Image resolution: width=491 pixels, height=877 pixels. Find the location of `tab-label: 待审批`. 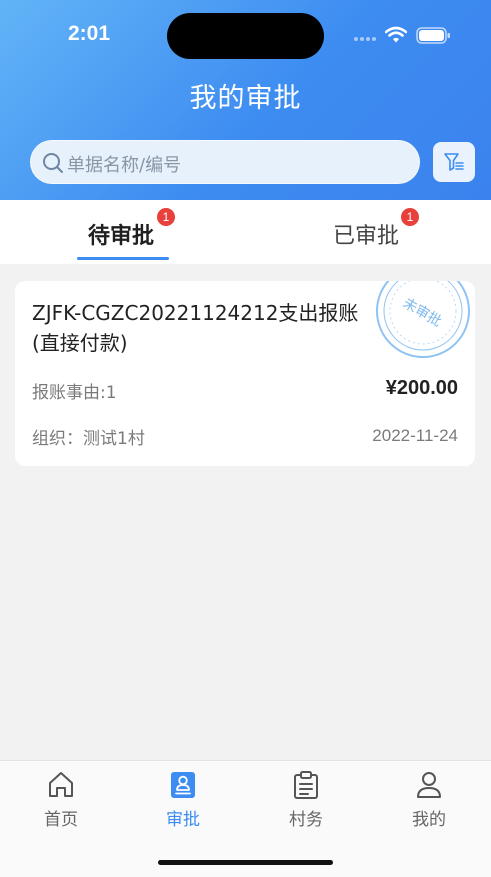

tab-label: 待审批 is located at coordinates (121, 236).